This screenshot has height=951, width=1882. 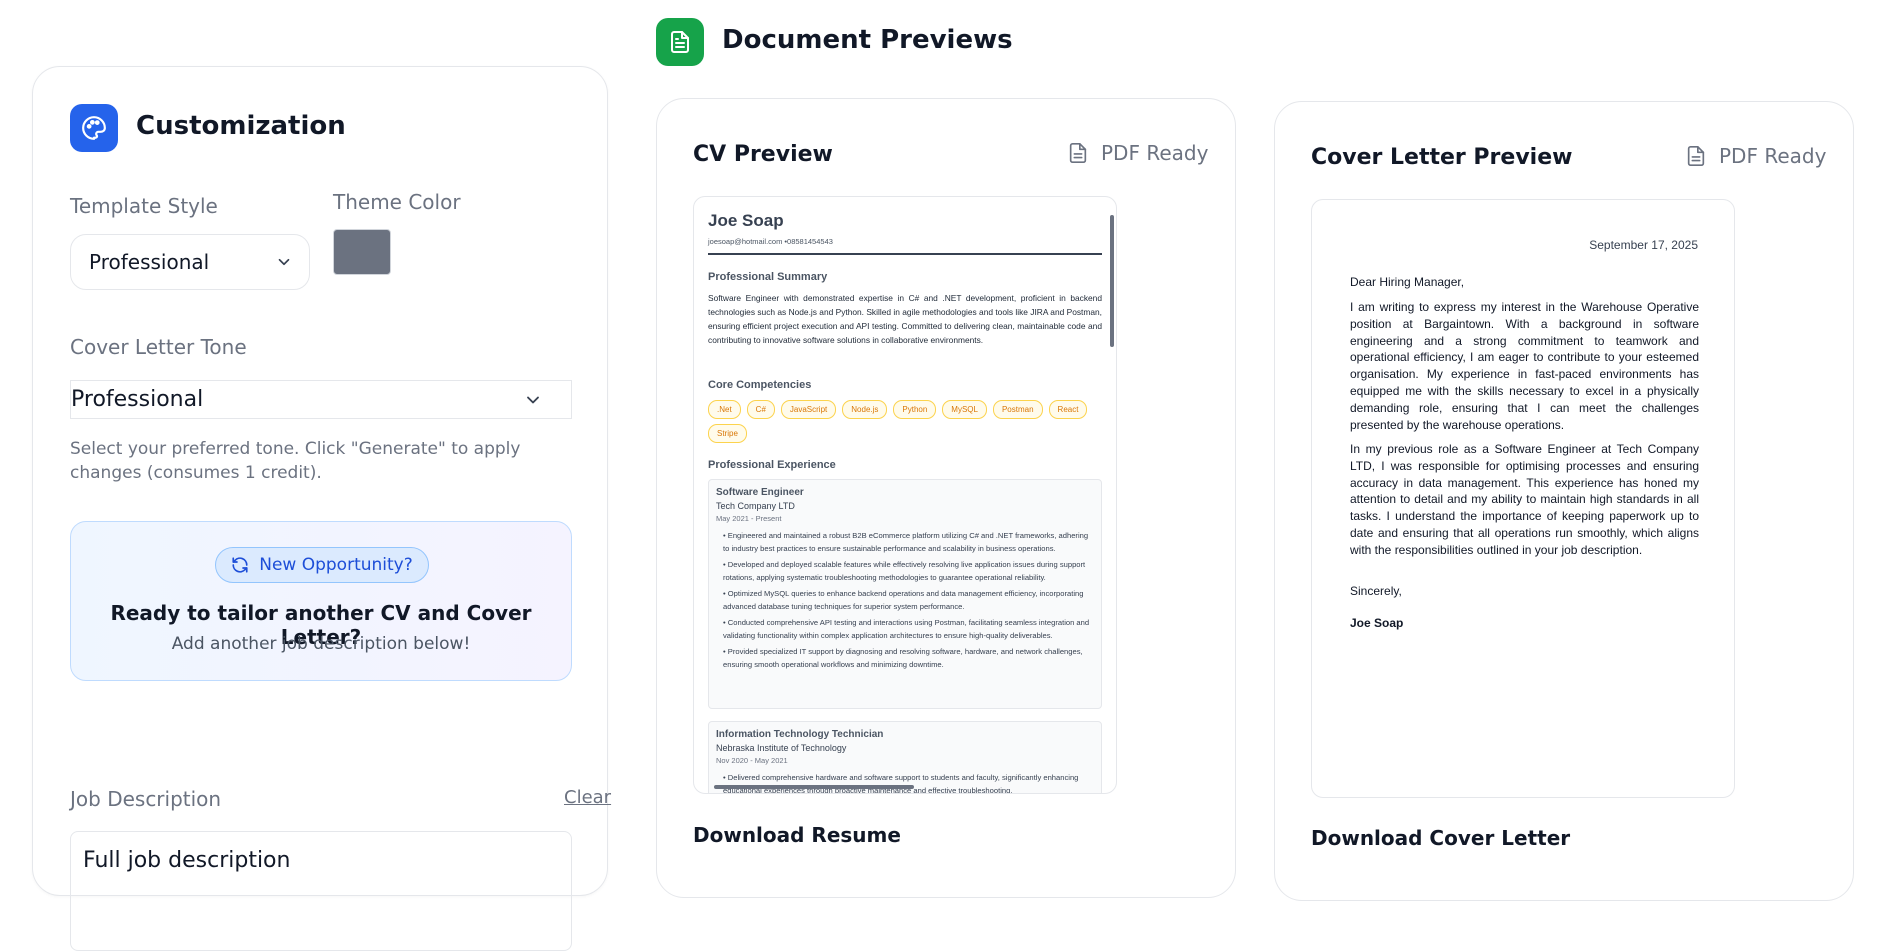 What do you see at coordinates (321, 891) in the screenshot?
I see `job-description-input: Full job description` at bounding box center [321, 891].